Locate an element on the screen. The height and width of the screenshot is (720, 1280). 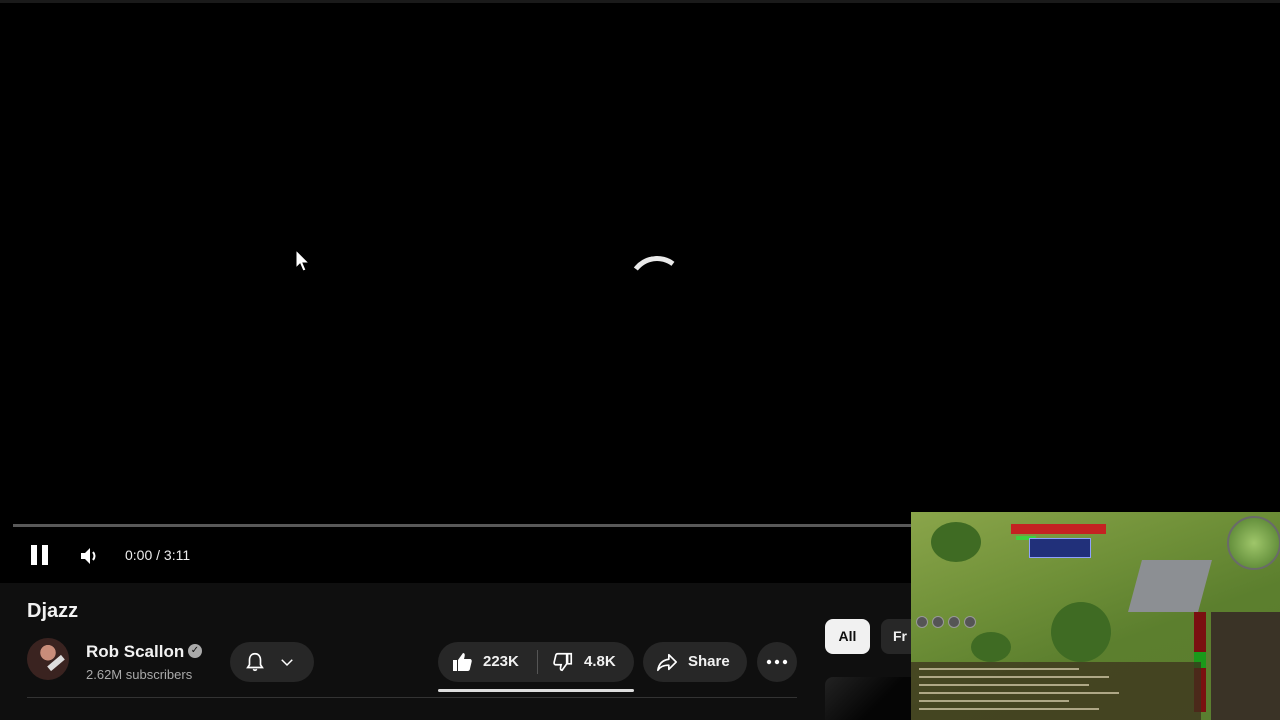
picture-in-picture-game-video is located at coordinates (1095, 616).